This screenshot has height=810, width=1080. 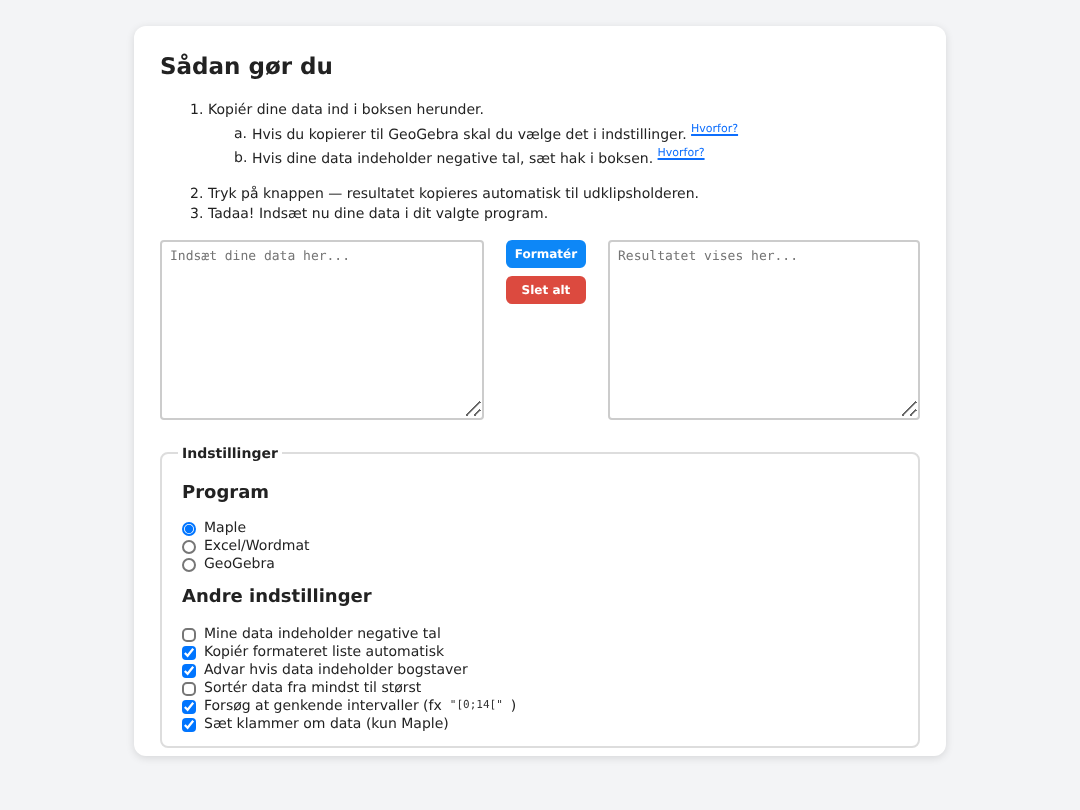 What do you see at coordinates (227, 494) in the screenshot?
I see `section-heading: Program` at bounding box center [227, 494].